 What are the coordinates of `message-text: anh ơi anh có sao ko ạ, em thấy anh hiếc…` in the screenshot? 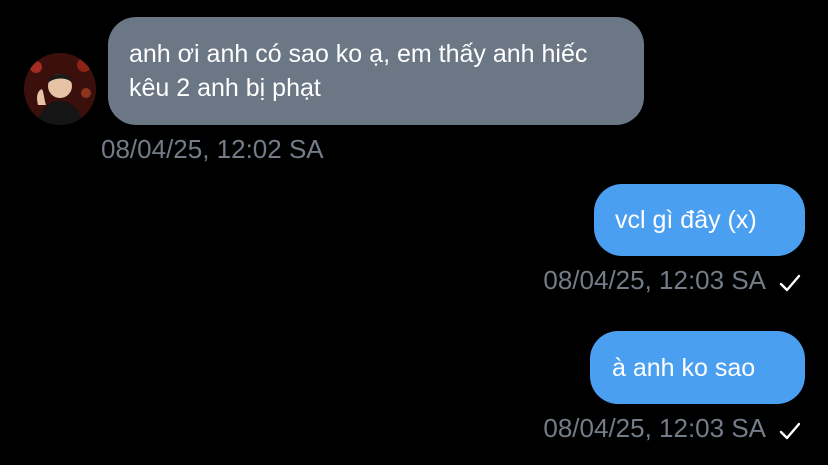 It's located at (358, 71).